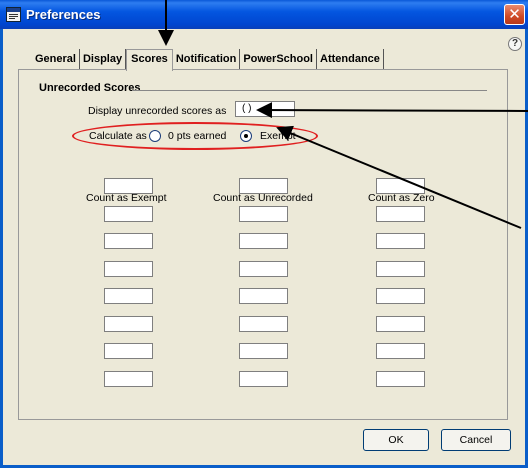  I want to click on tab-scores: Scores, so click(149, 60).